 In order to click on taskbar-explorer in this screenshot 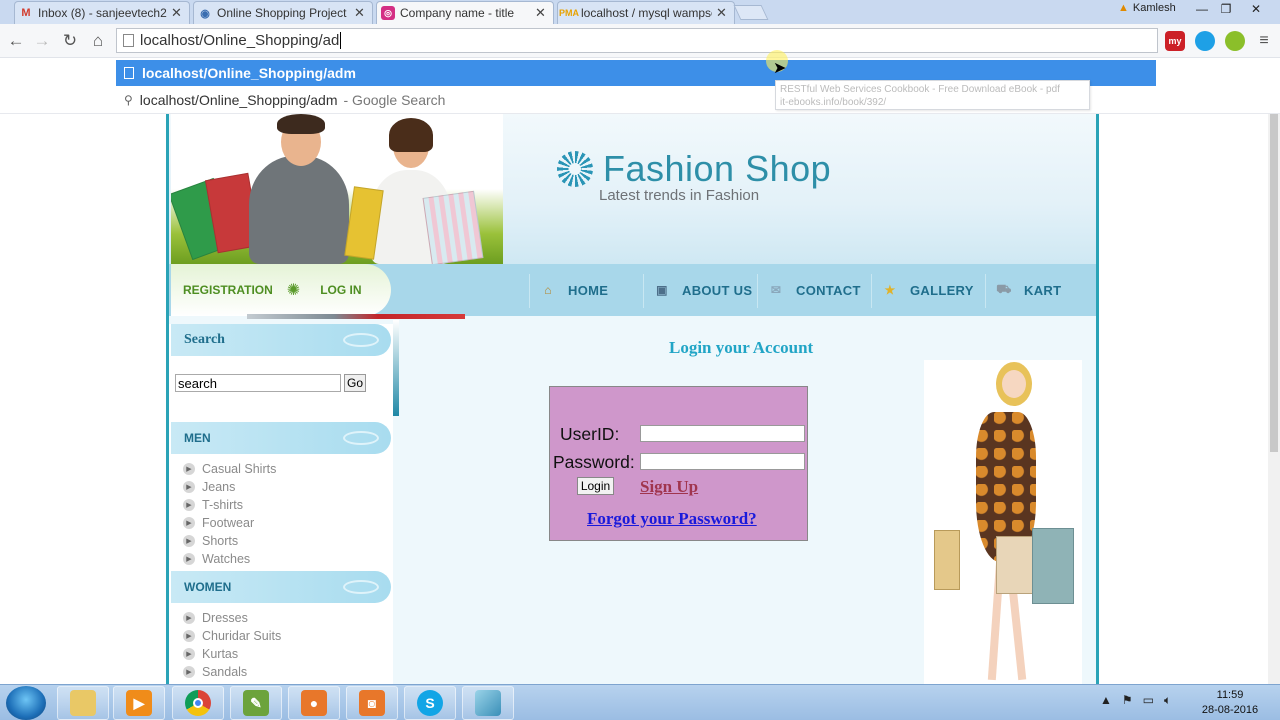, I will do `click(83, 703)`.